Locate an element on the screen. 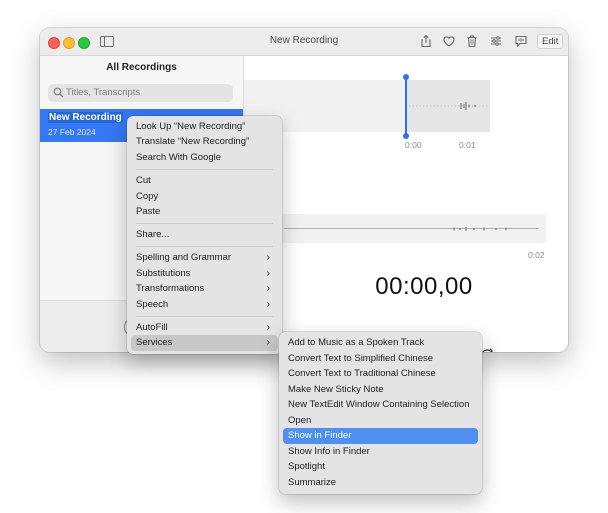 The width and height of the screenshot is (608, 513). menu-item-look-up: Look Up “New Recording” is located at coordinates (204, 127).